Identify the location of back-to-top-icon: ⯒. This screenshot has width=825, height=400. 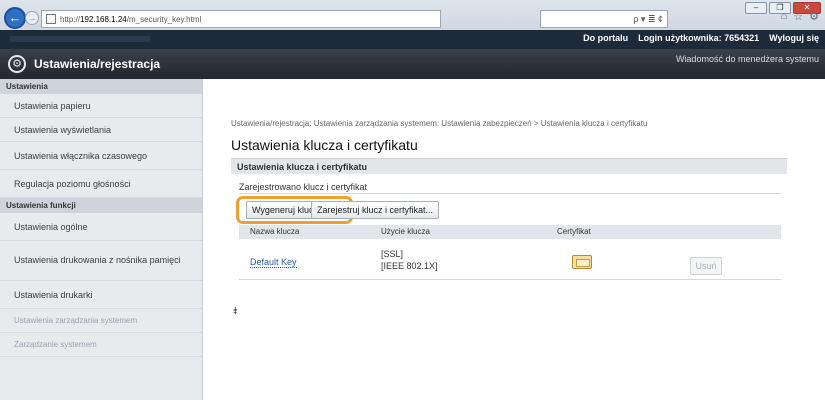
(235, 312).